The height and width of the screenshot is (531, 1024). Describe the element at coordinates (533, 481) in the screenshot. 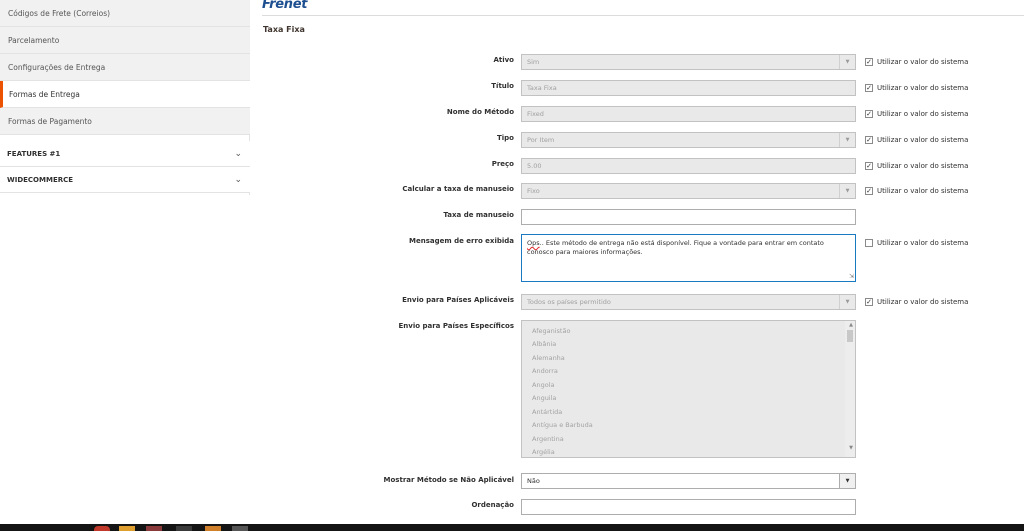

I see `mostrar-metodo-value: Não` at that location.